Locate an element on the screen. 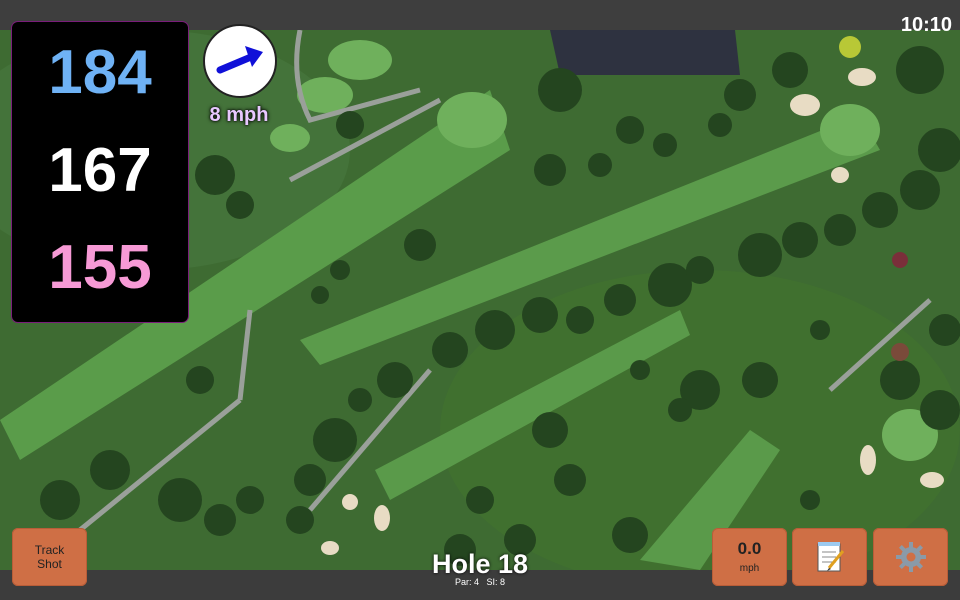  gear-icon is located at coordinates (910, 557).